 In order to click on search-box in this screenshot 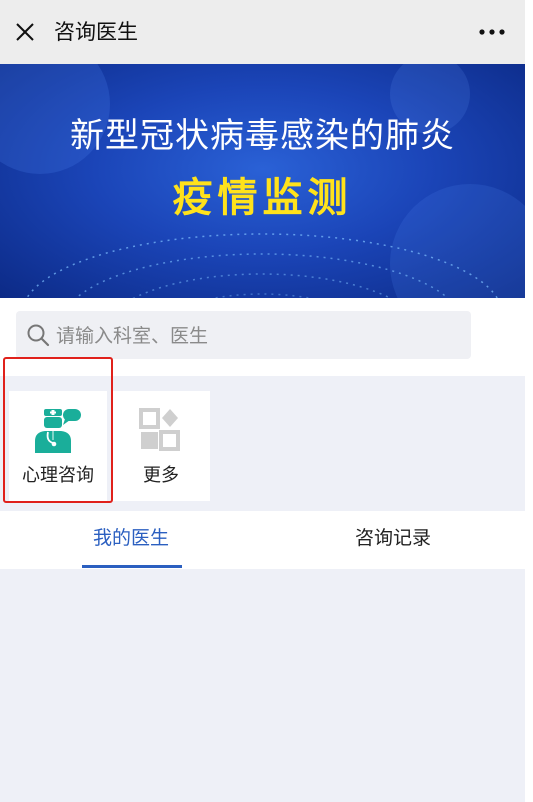, I will do `click(243, 336)`.